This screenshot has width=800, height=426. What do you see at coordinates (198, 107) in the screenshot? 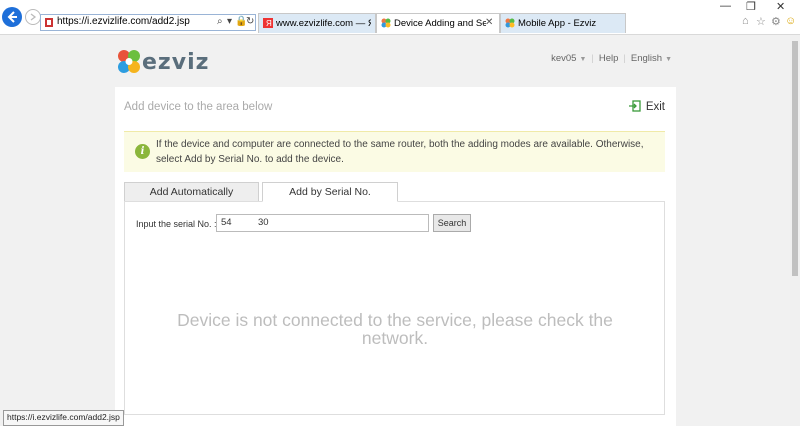
I see `page-title: Add device to the area below` at bounding box center [198, 107].